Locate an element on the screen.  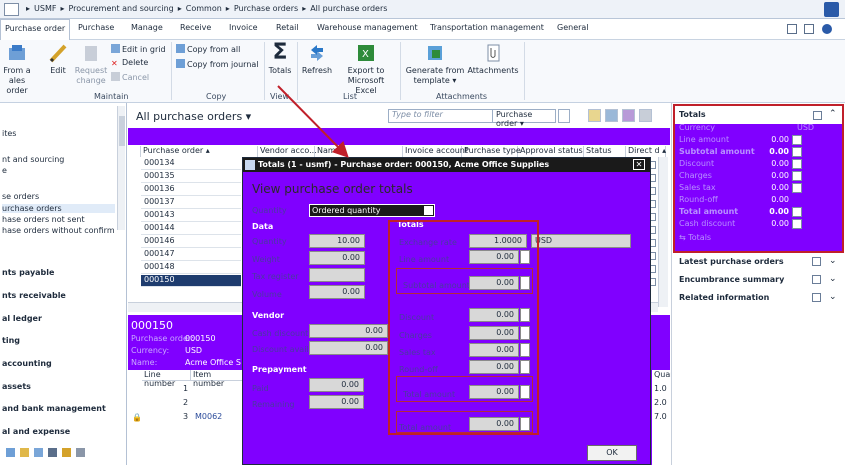
copy-from-all-button: Copy from all is located at coordinates (208, 49).